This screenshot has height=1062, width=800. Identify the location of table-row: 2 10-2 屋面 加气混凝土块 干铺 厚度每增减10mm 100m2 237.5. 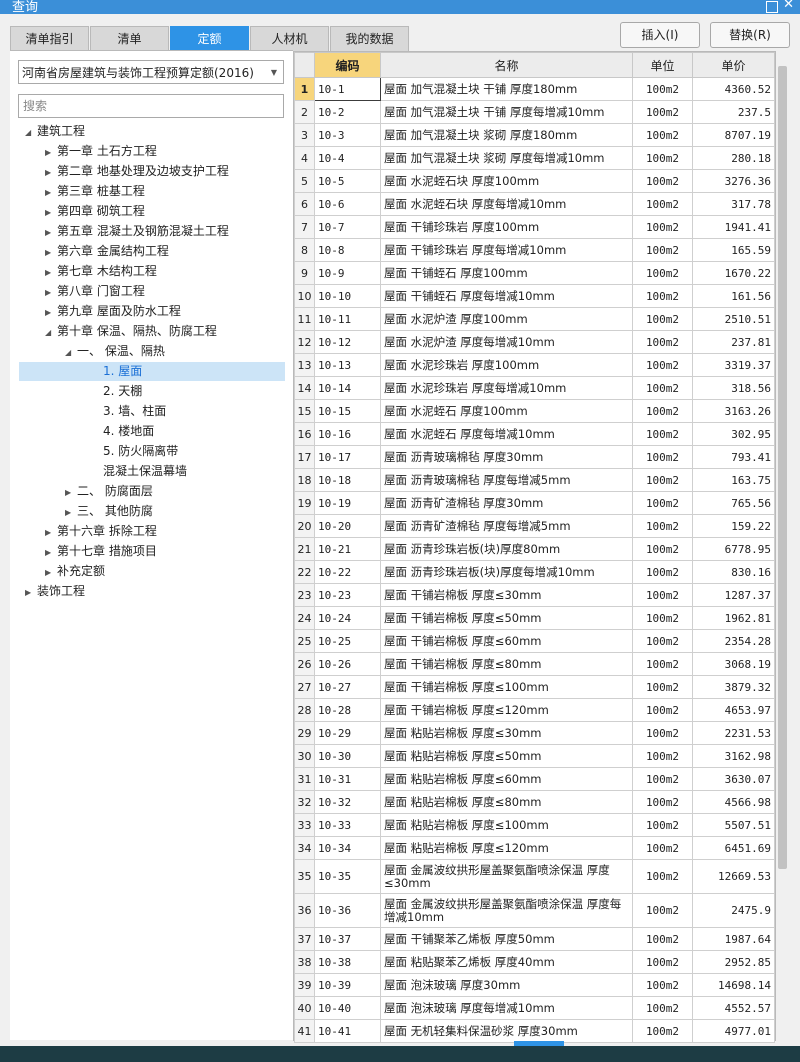
(534, 112).